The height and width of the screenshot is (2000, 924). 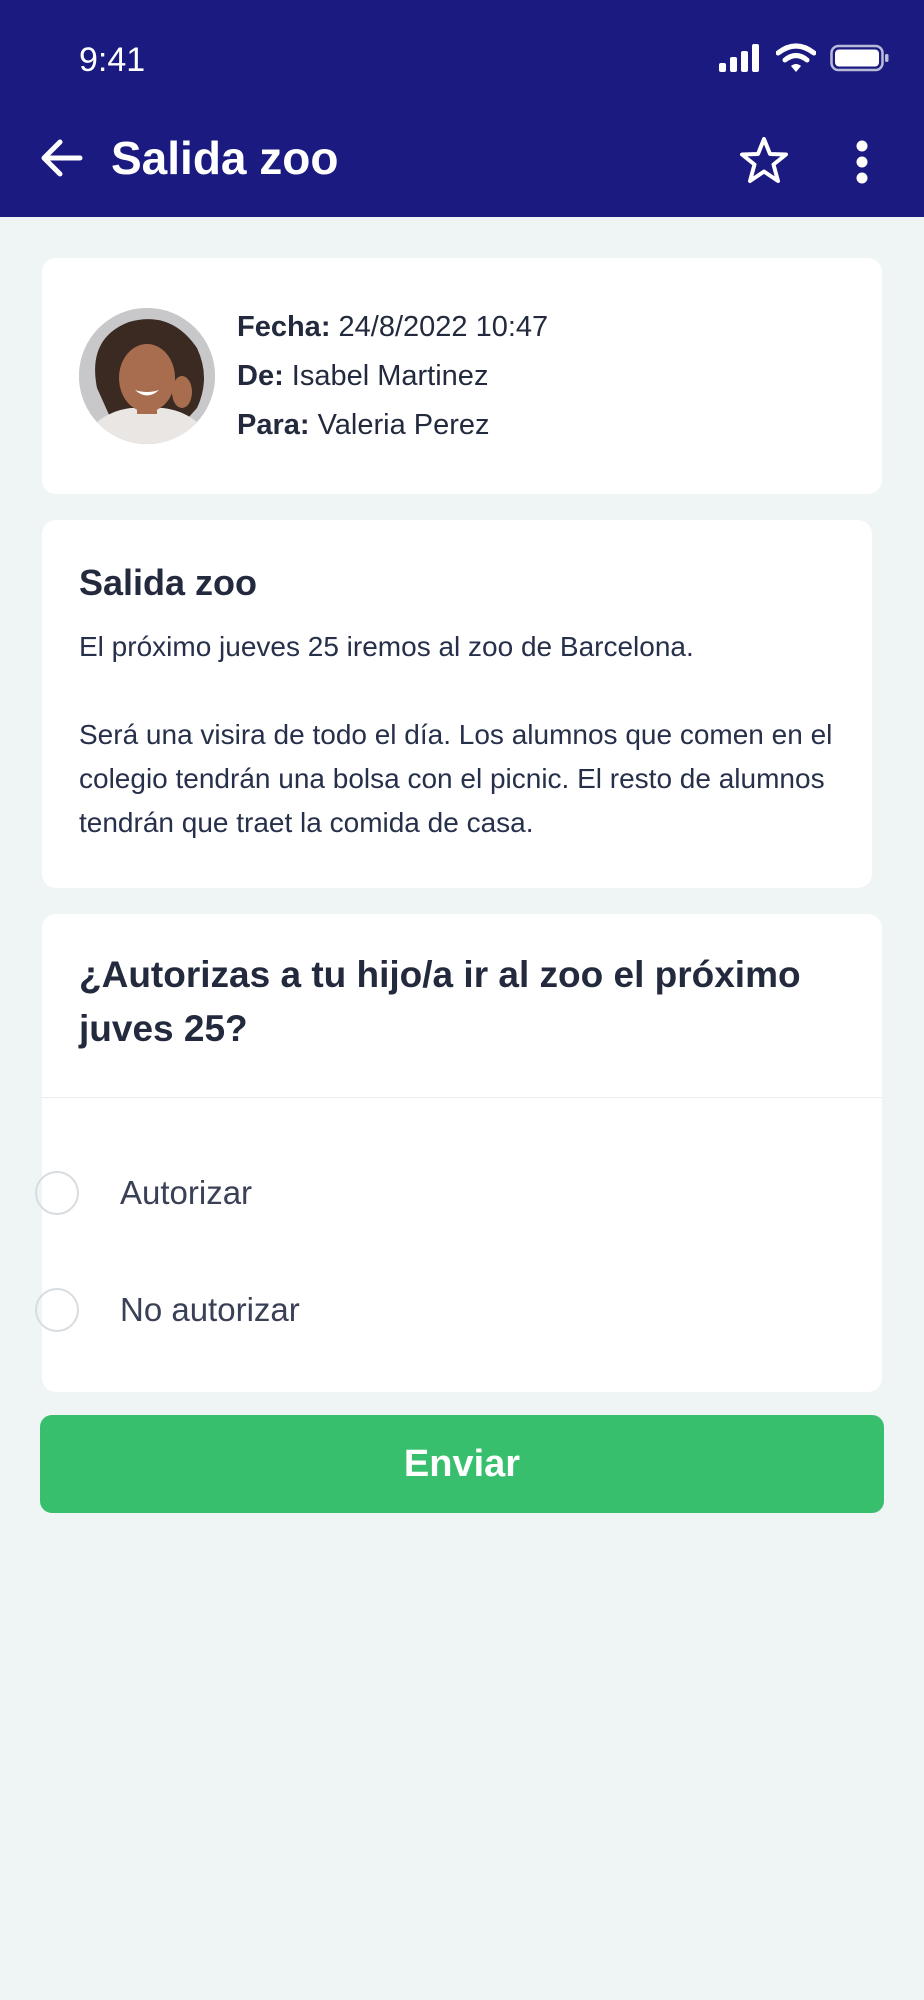 What do you see at coordinates (415, 1310) in the screenshot?
I see `option-no-autorizar: No autorizar` at bounding box center [415, 1310].